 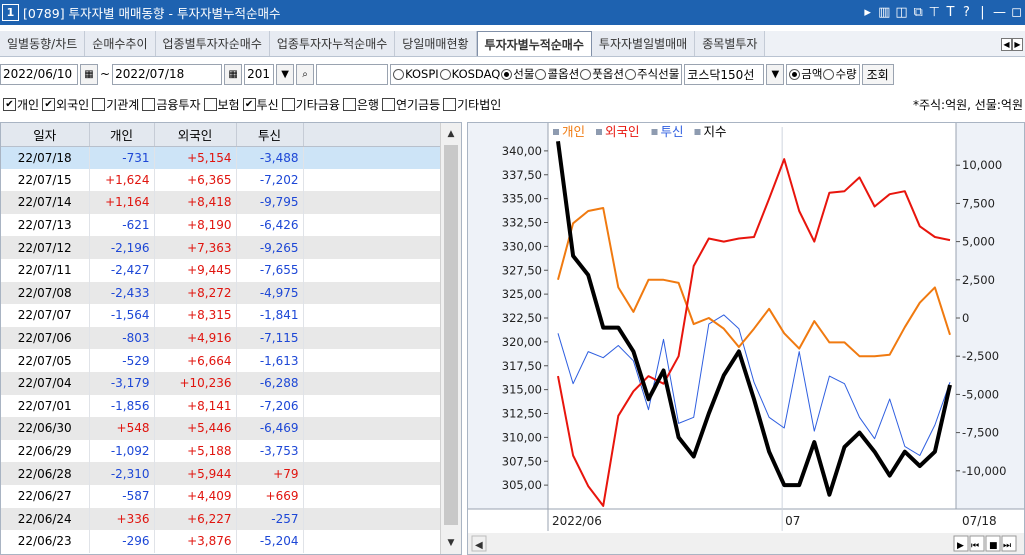 What do you see at coordinates (451, 335) in the screenshot?
I see `scroll-thumb` at bounding box center [451, 335].